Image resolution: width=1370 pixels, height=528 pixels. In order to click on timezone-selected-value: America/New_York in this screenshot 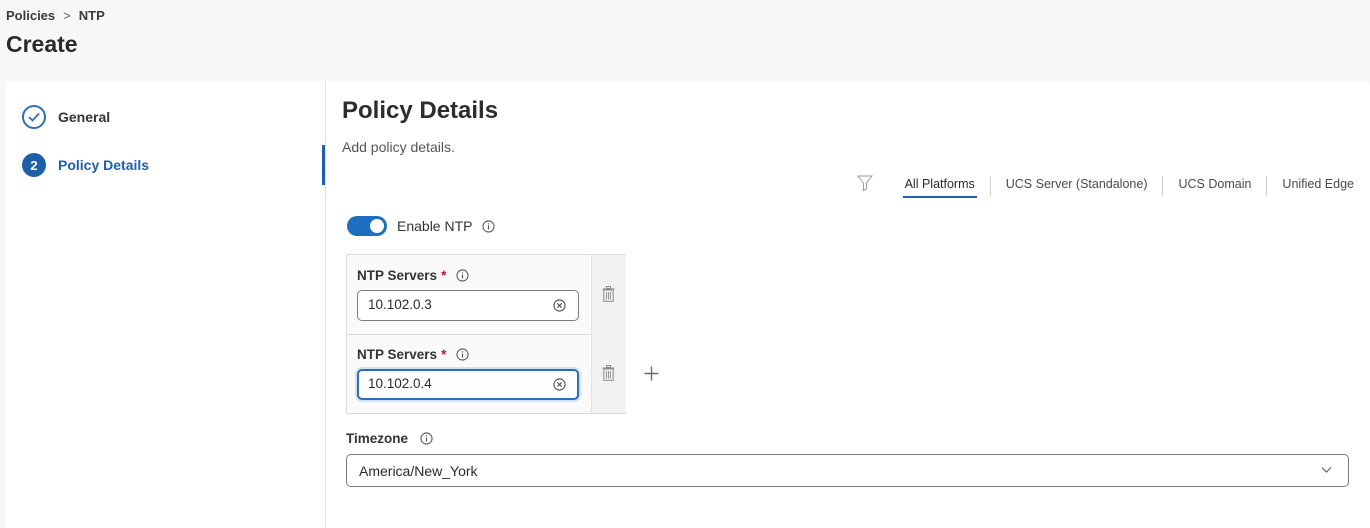, I will do `click(418, 471)`.